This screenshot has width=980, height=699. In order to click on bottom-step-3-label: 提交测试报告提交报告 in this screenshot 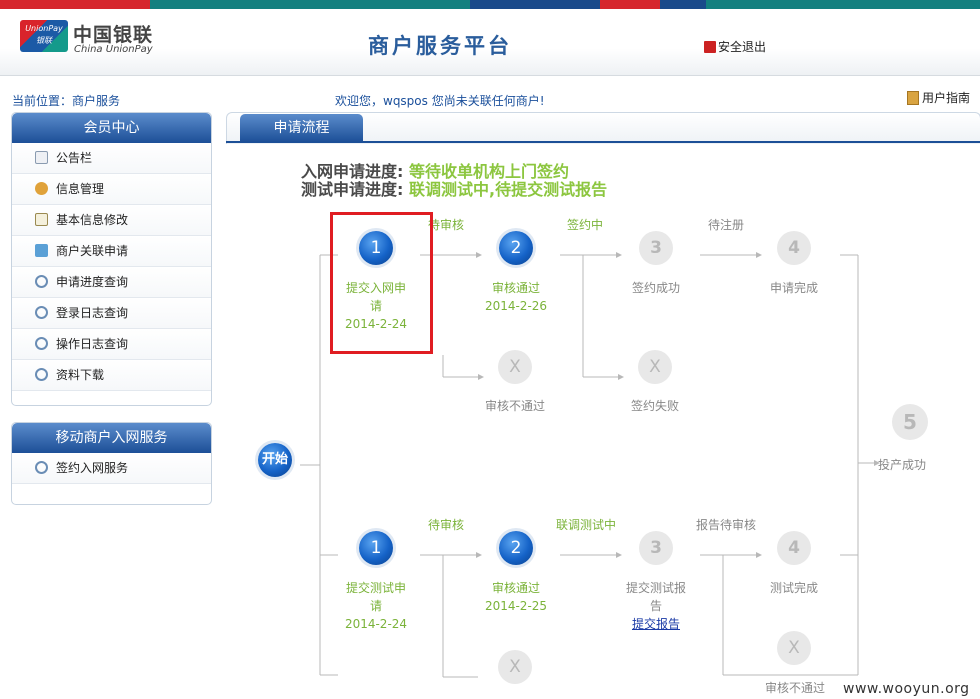, I will do `click(656, 606)`.